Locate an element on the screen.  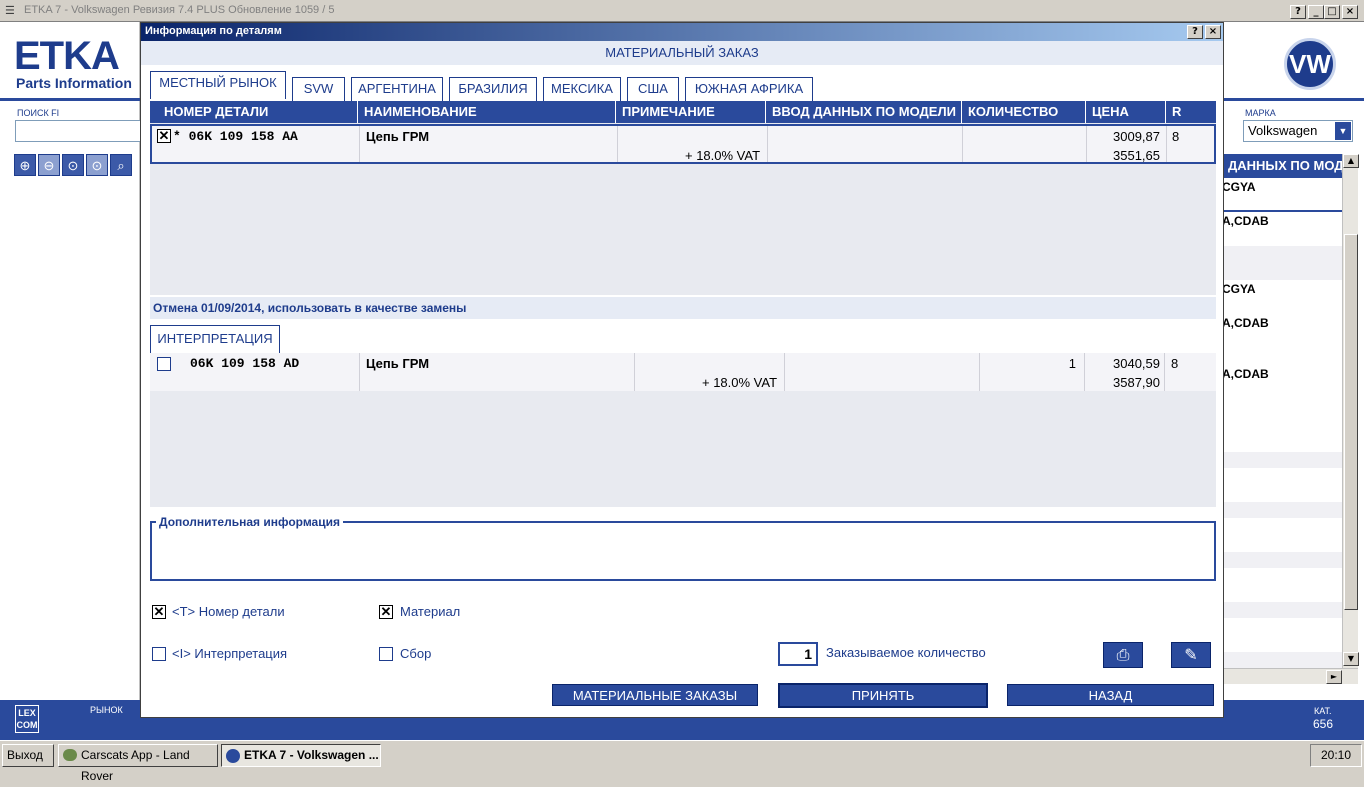
taskbar-item-carscats: Carscats App - Land Rover is located at coordinates (138, 763).